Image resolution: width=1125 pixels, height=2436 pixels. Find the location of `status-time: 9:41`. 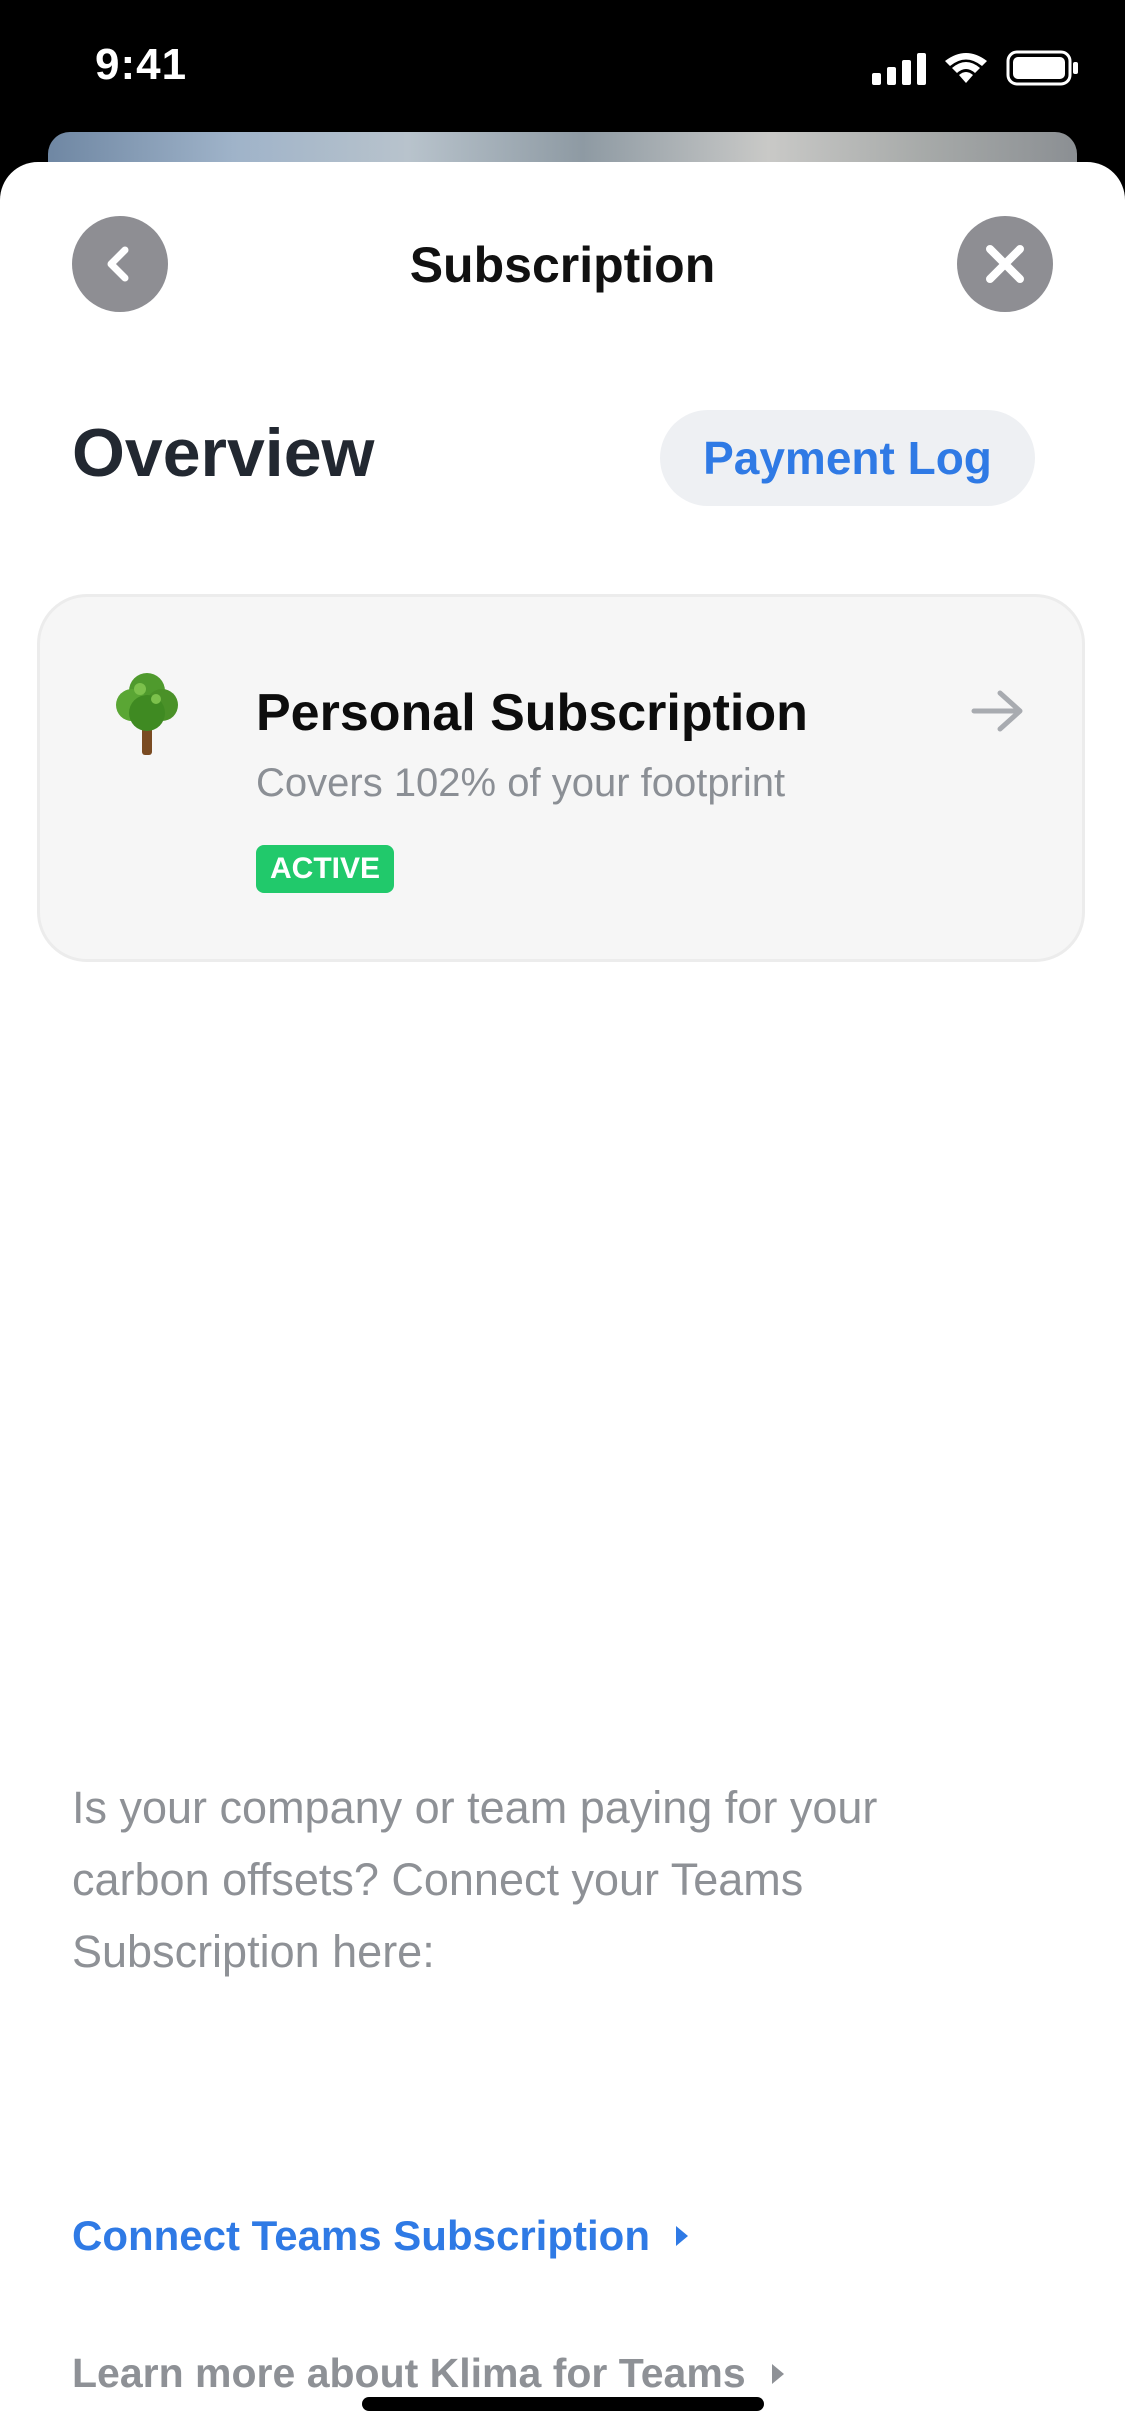

status-time: 9:41 is located at coordinates (141, 64).